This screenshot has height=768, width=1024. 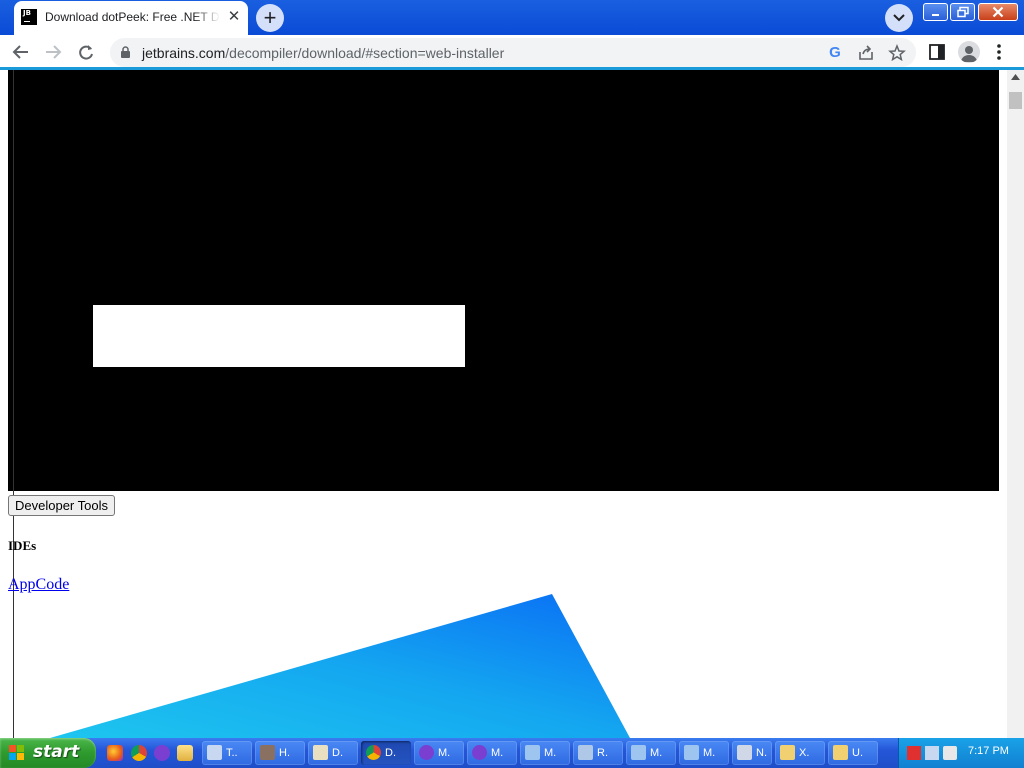 What do you see at coordinates (184, 53) in the screenshot?
I see `url-host: jetbrains.com` at bounding box center [184, 53].